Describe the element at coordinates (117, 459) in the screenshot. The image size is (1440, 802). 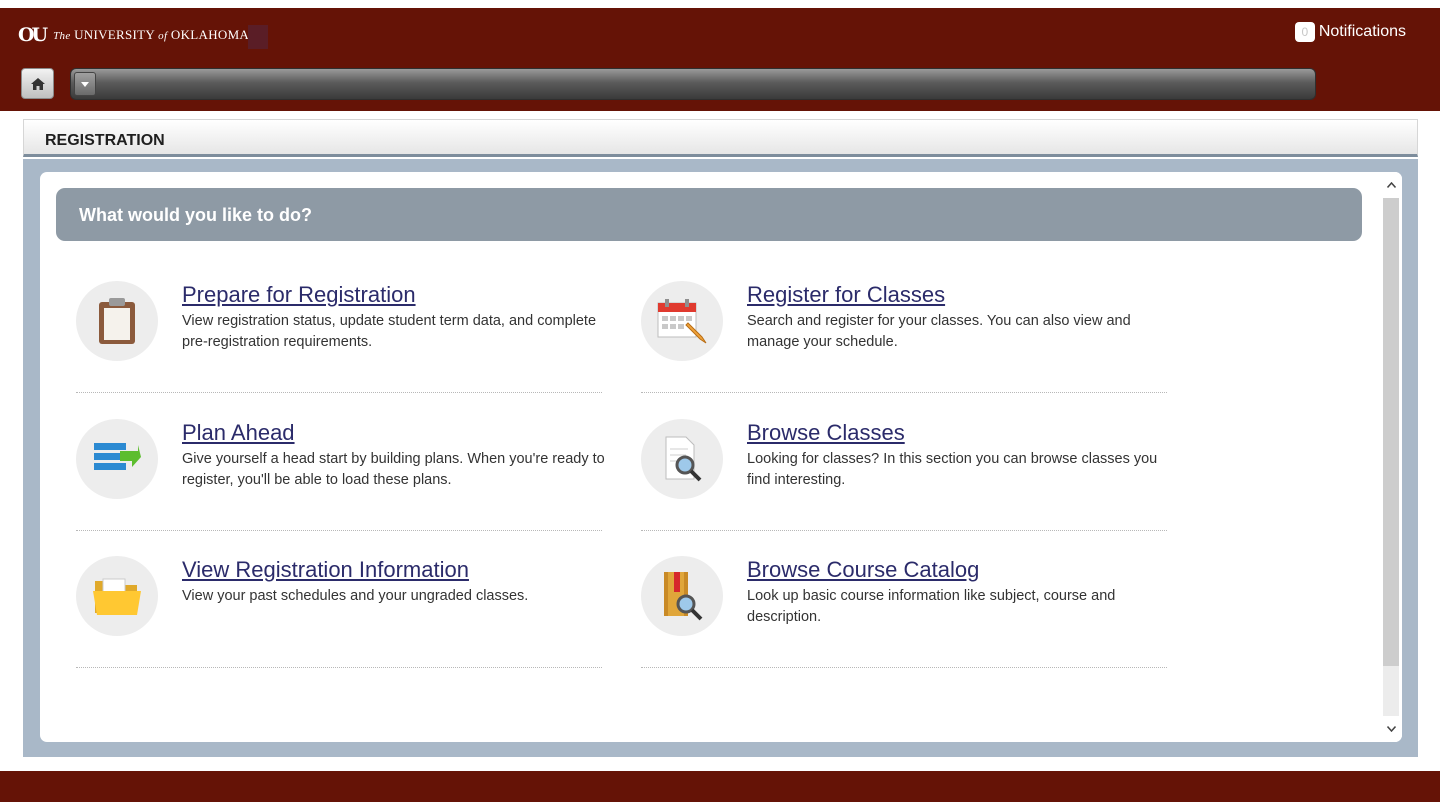
I see `list-arrow-icon` at that location.